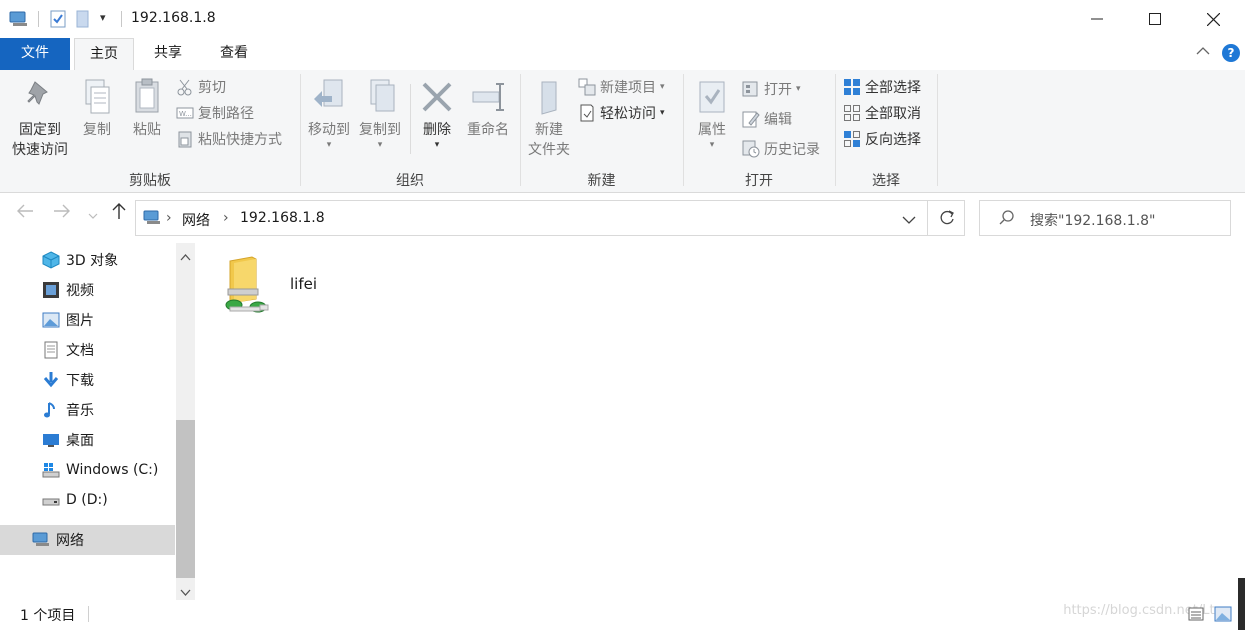 The image size is (1245, 630). Describe the element at coordinates (48, 616) in the screenshot. I see `item-count: 1 个项目` at that location.